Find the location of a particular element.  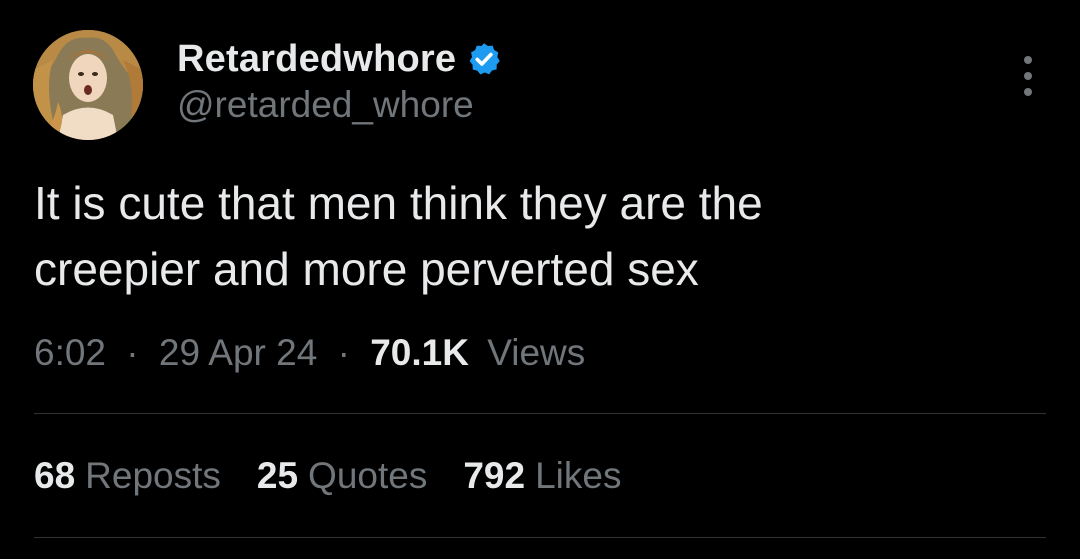

engagement-stats: 68 Reposts 25 Quotes 792 Likes is located at coordinates (345, 476).